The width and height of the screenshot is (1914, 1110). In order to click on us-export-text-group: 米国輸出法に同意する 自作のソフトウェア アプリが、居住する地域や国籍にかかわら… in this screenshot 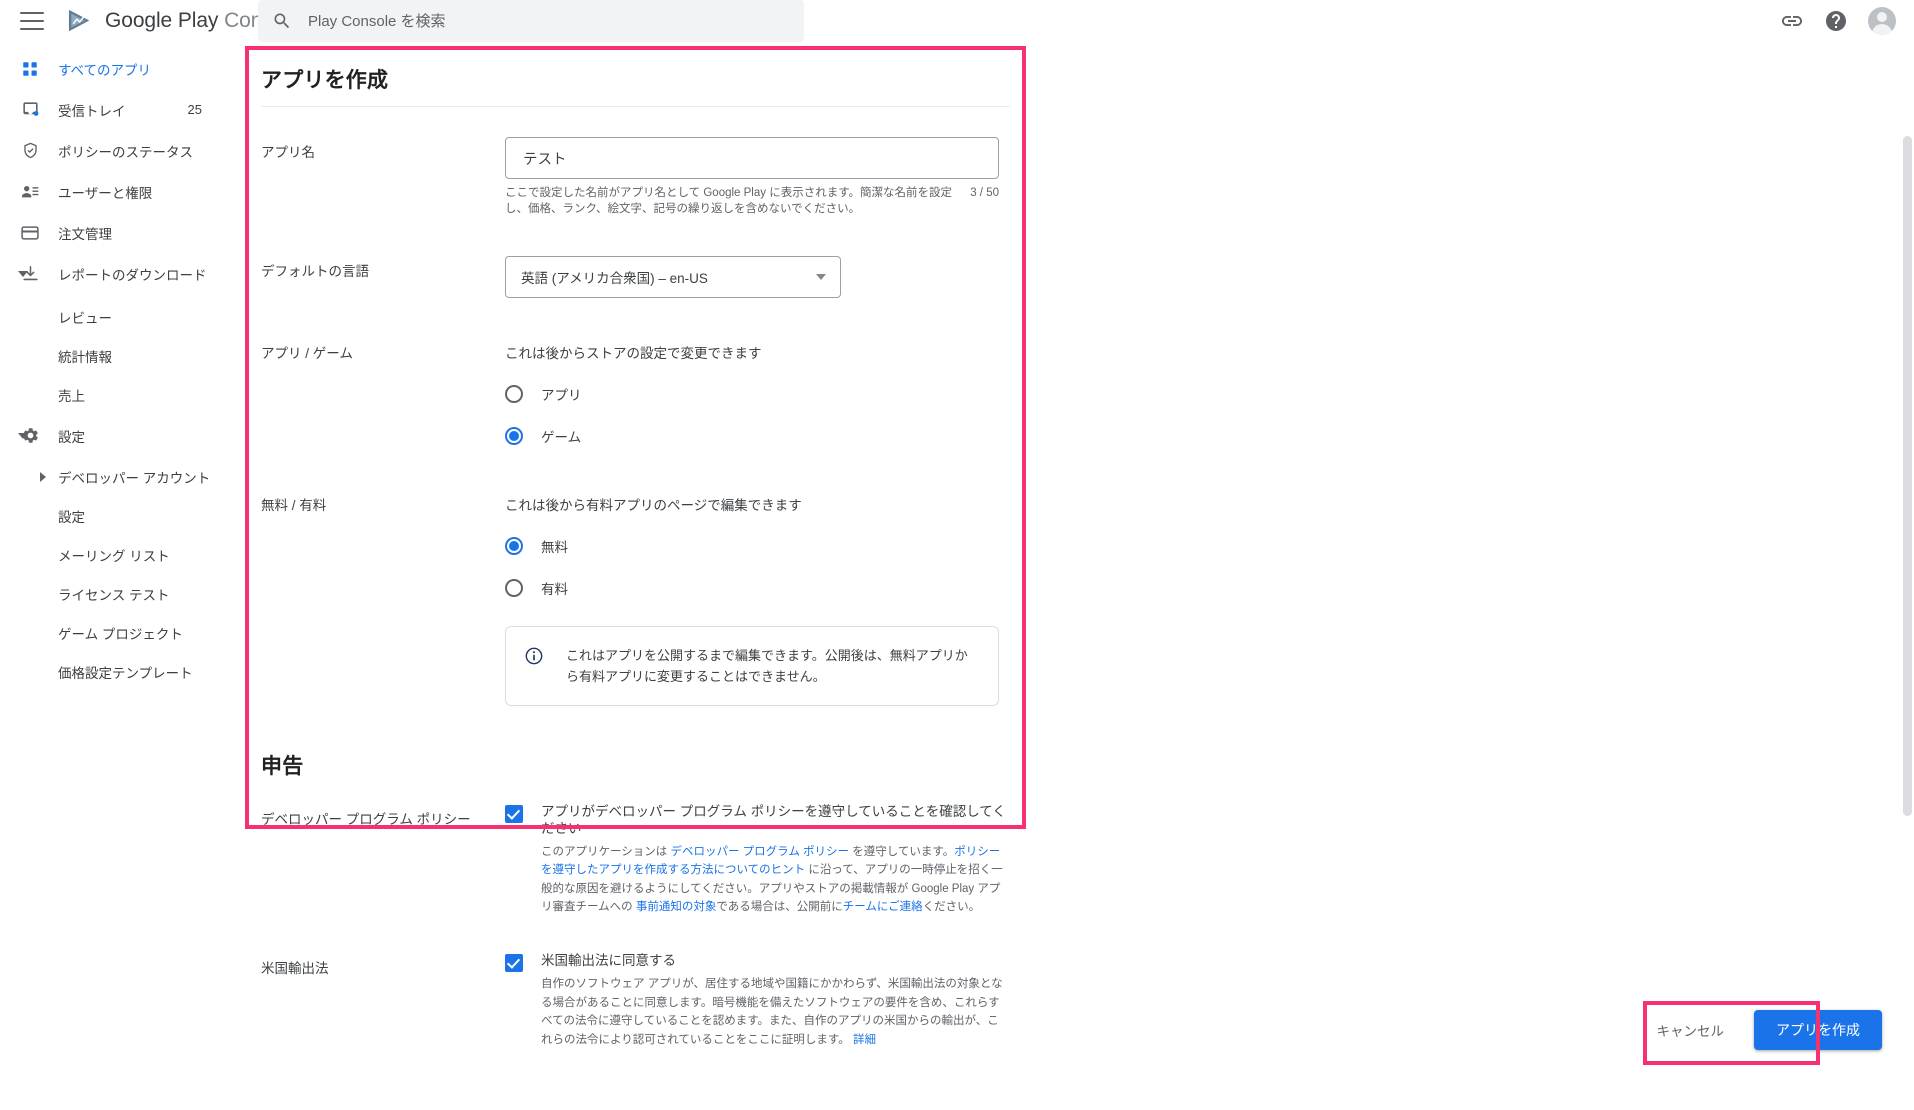, I will do `click(775, 1001)`.